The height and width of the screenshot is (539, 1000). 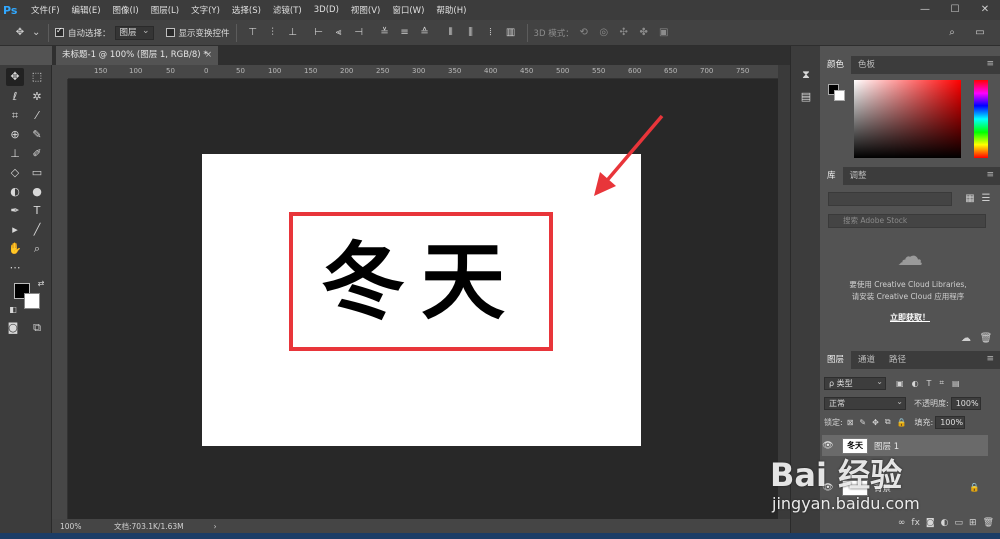 I want to click on distribute-top-icon: ≚, so click(x=385, y=33).